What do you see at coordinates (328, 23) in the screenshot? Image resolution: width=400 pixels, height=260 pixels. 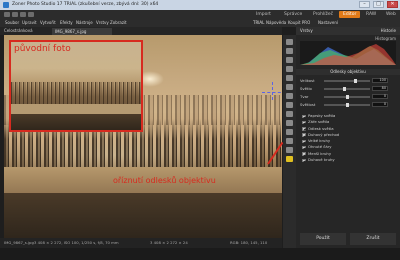 I see `menu-settings: Nastavení` at bounding box center [328, 23].